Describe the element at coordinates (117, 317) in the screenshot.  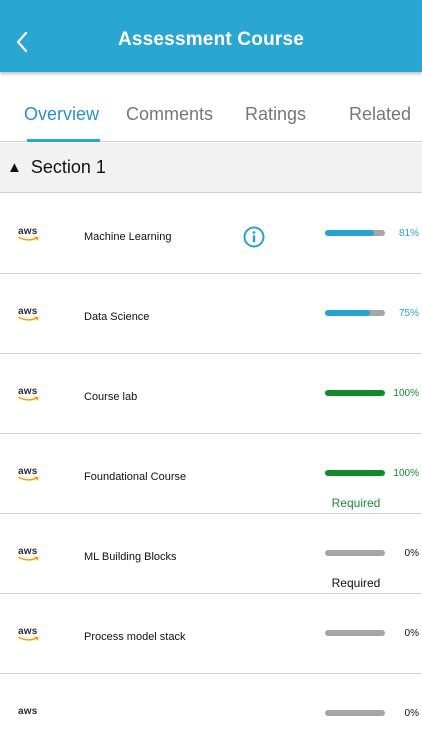
I see `course-name: Data Science` at that location.